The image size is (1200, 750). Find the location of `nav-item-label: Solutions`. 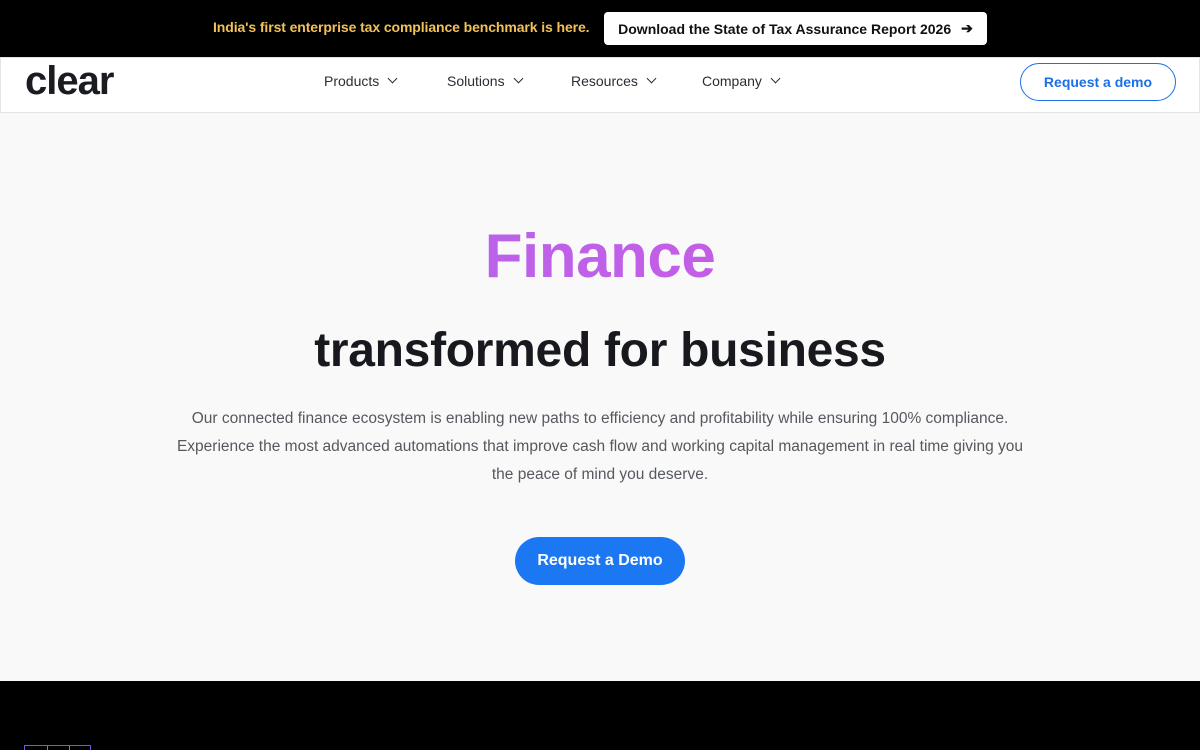

nav-item-label: Solutions is located at coordinates (476, 81).